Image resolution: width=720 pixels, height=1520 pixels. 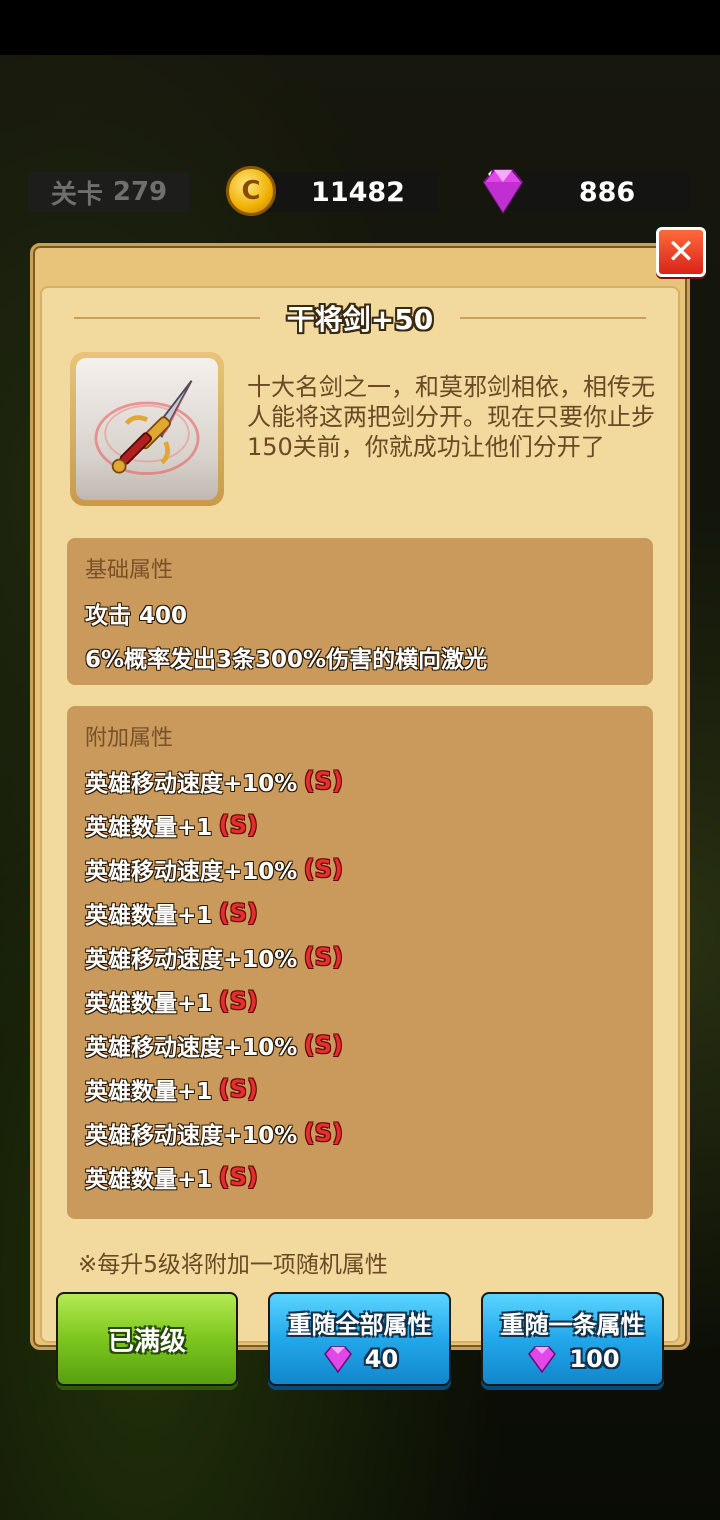 What do you see at coordinates (129, 570) in the screenshot?
I see `base-attributes-title: 基础属性` at bounding box center [129, 570].